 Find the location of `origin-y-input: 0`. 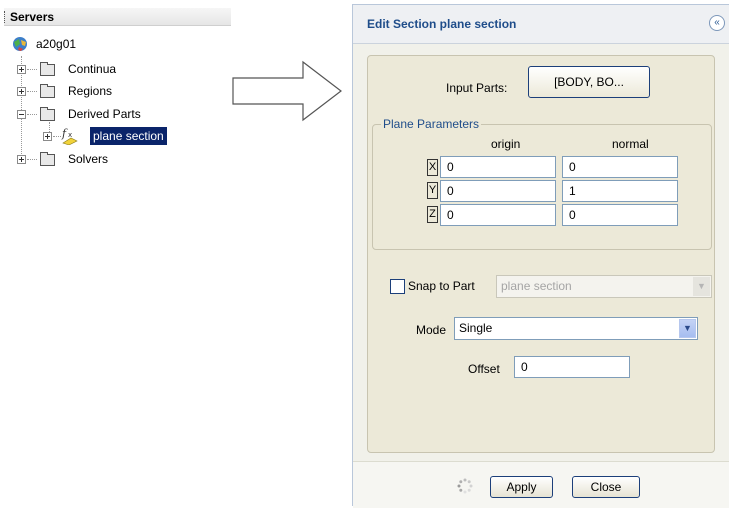

origin-y-input: 0 is located at coordinates (498, 191).